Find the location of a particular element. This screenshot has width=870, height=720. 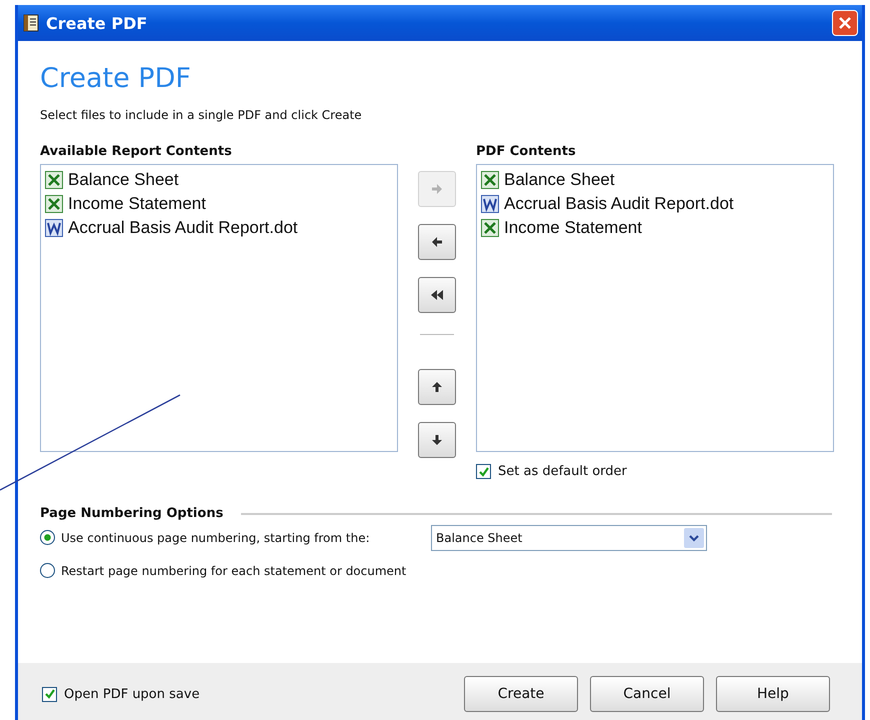

dialog-button: Help is located at coordinates (773, 694).